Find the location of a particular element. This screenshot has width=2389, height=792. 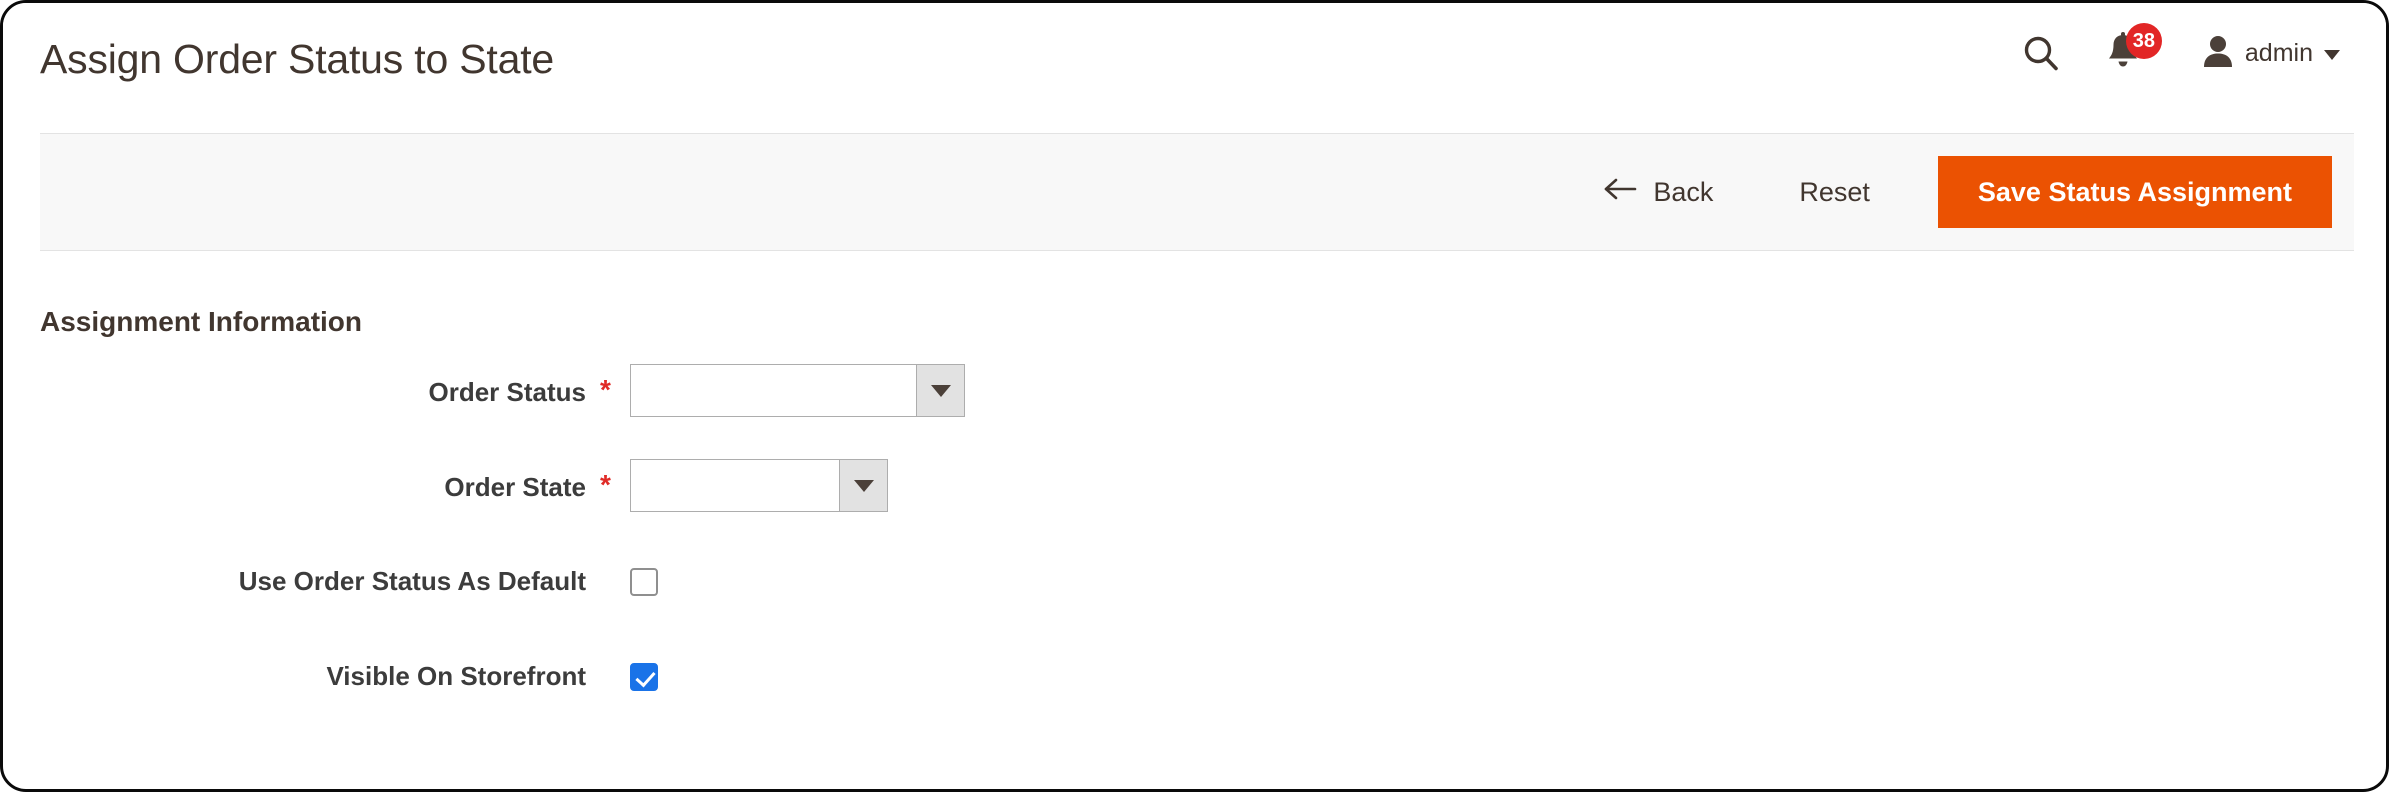

page-actions-toolbar: Back Reset Save Status Assignment is located at coordinates (1197, 192).